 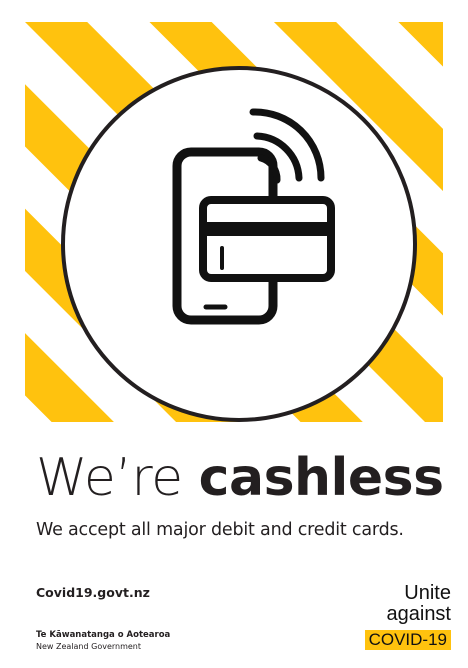 What do you see at coordinates (321, 478) in the screenshot?
I see `headline-bold: cashless` at bounding box center [321, 478].